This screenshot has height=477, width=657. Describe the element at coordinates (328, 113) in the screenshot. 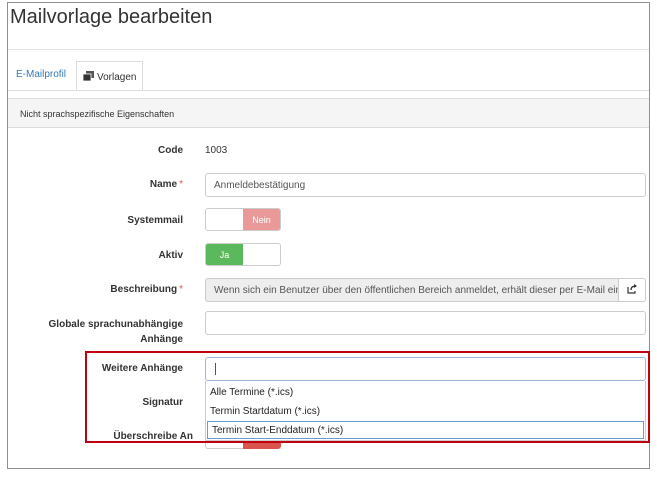

I see `panel-heading: Nicht sprachspezifische Eigenschaften` at that location.